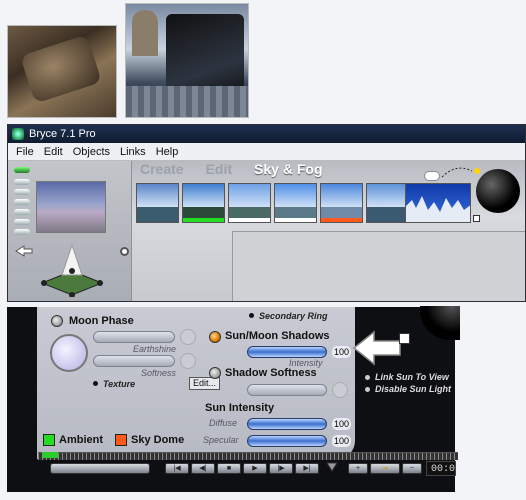  I want to click on keyframe-controls: + ⊸ −, so click(385, 468).